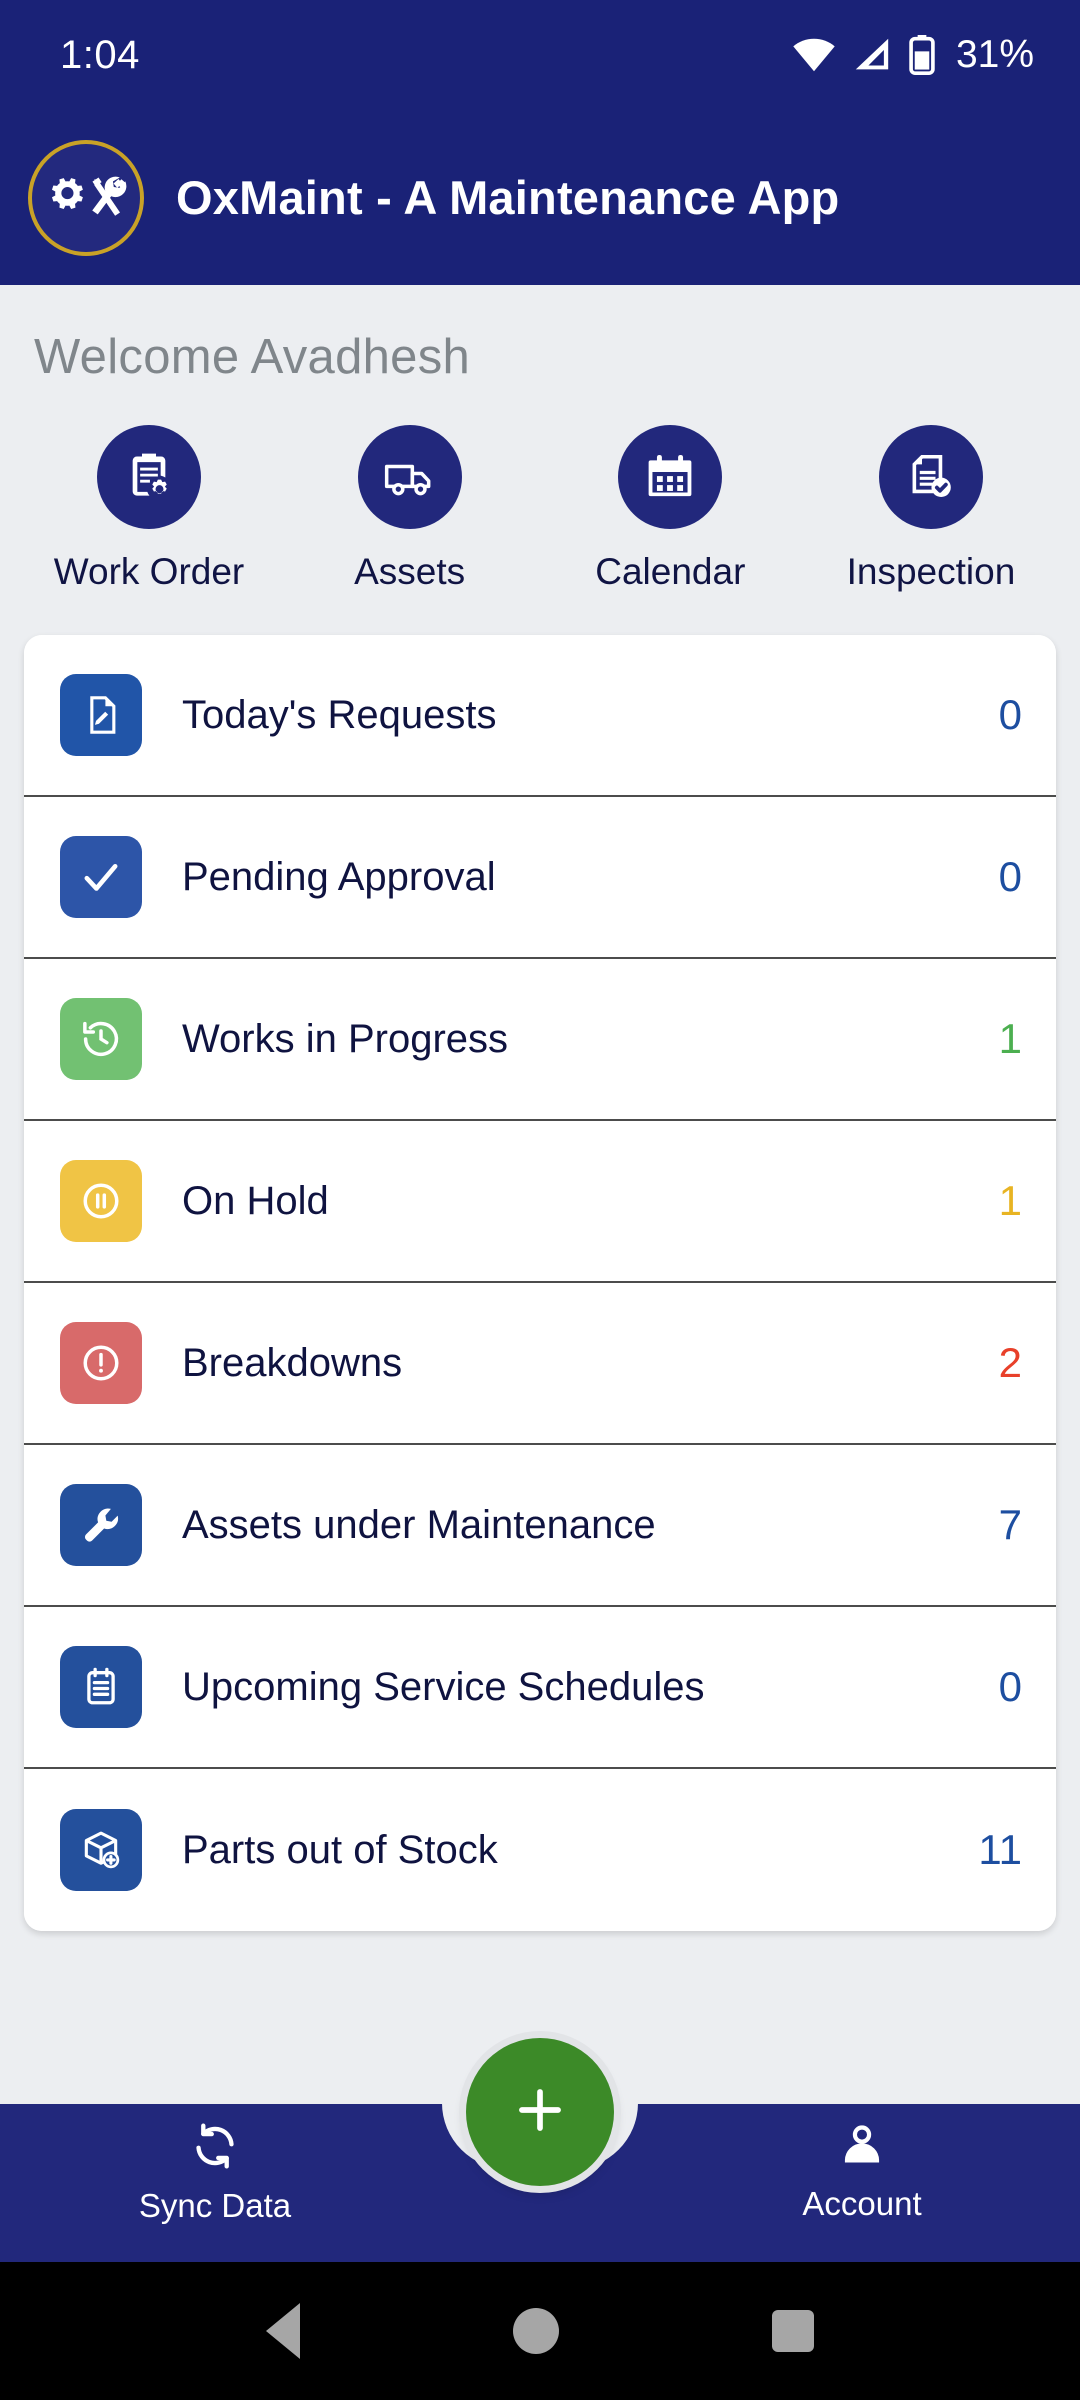 The height and width of the screenshot is (2400, 1080). Describe the element at coordinates (670, 571) in the screenshot. I see `quick-action-label: Calendar` at that location.